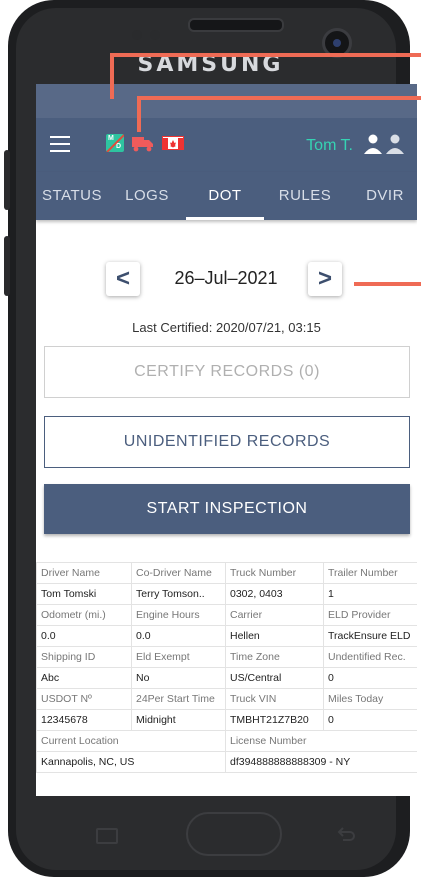  Describe the element at coordinates (131, 762) in the screenshot. I see `value-cell: Kannapolis, NC, US` at that location.